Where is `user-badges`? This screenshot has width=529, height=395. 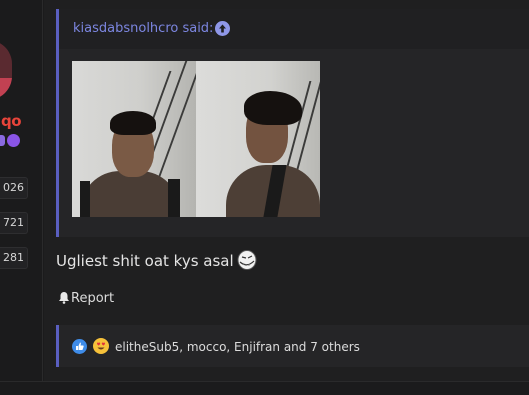
user-badges is located at coordinates (11, 141).